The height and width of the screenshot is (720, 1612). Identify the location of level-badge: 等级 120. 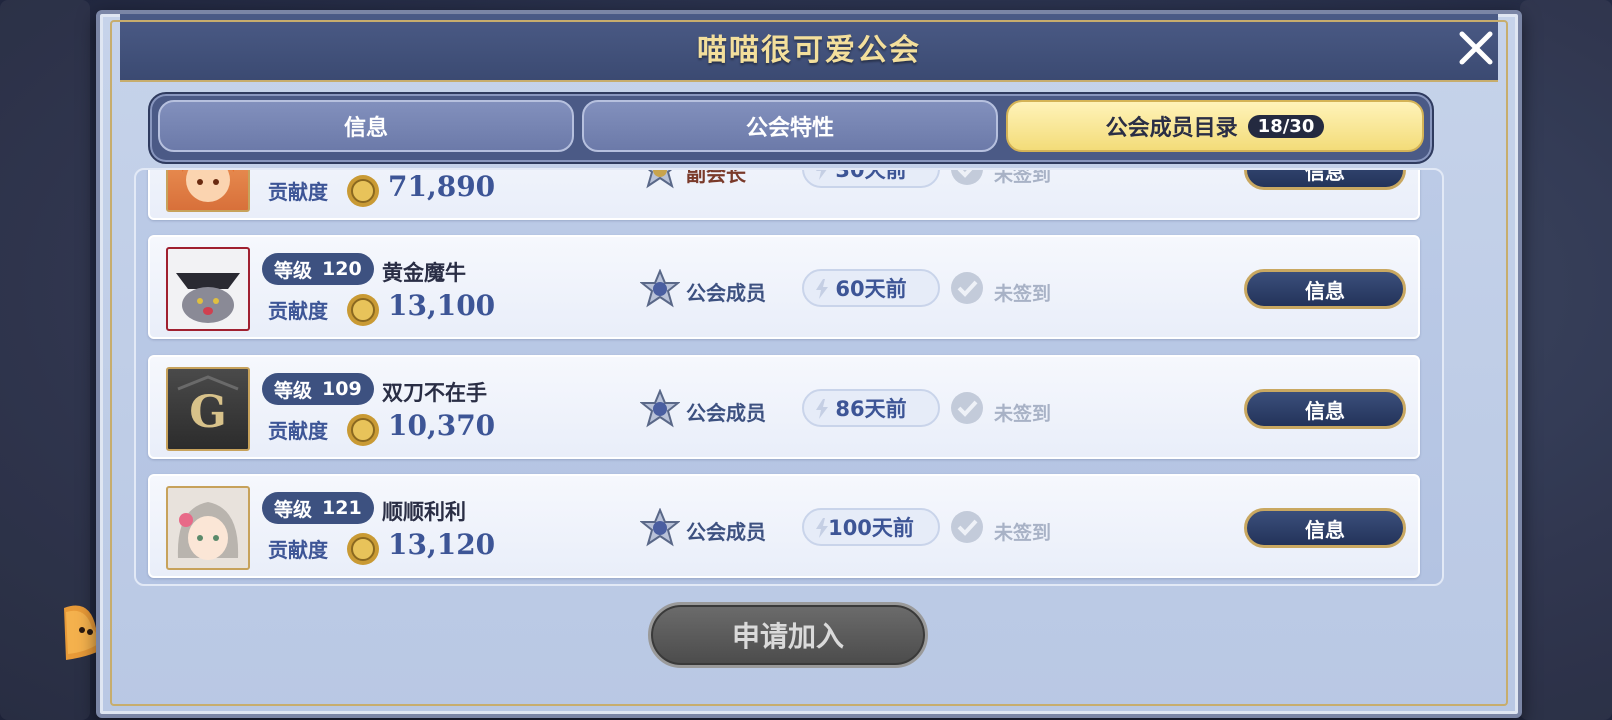
(318, 269).